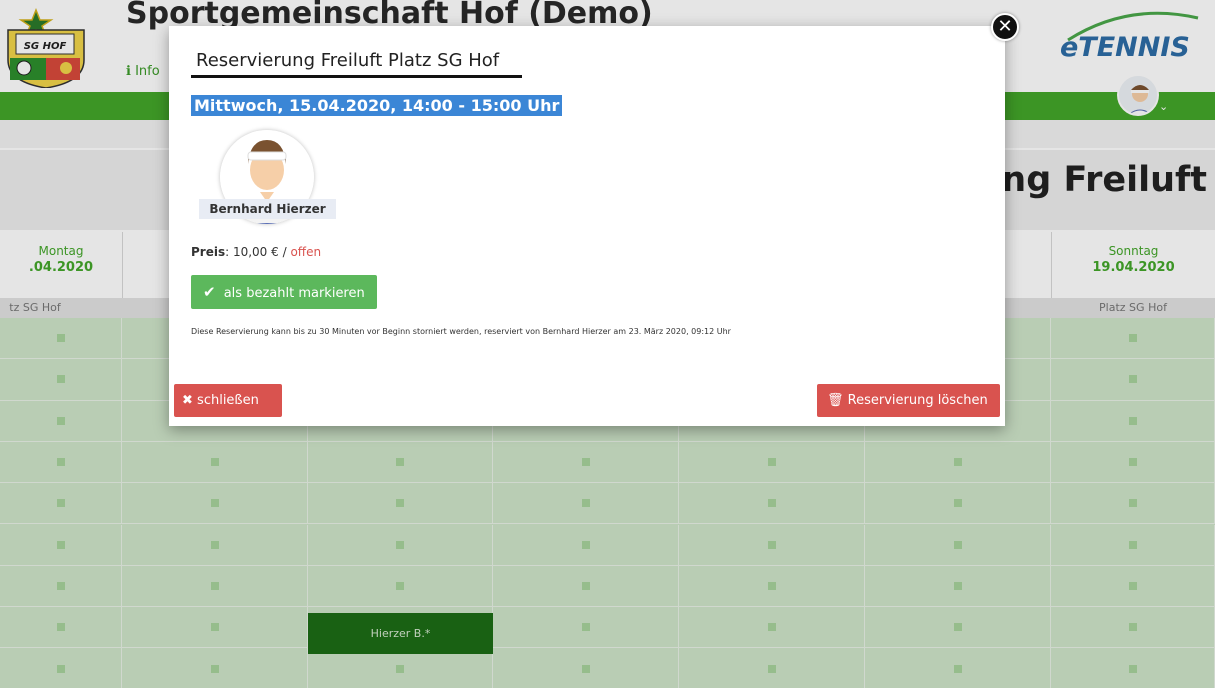  Describe the element at coordinates (306, 252) in the screenshot. I see `payment-status: offen` at that location.